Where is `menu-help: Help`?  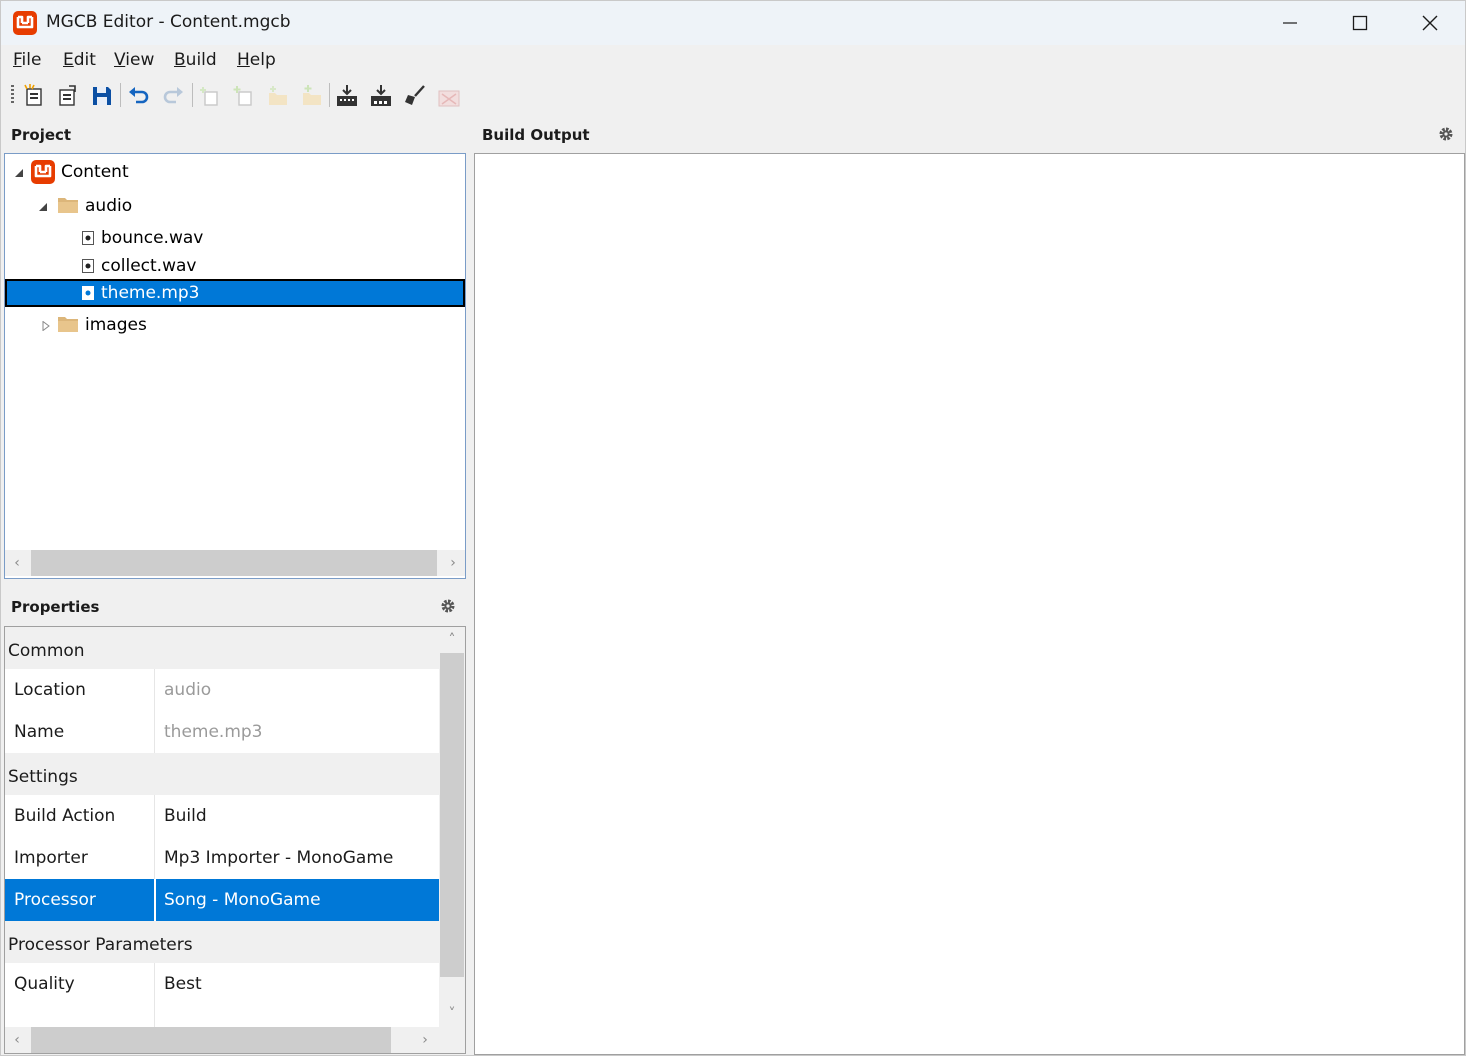 menu-help: Help is located at coordinates (256, 60).